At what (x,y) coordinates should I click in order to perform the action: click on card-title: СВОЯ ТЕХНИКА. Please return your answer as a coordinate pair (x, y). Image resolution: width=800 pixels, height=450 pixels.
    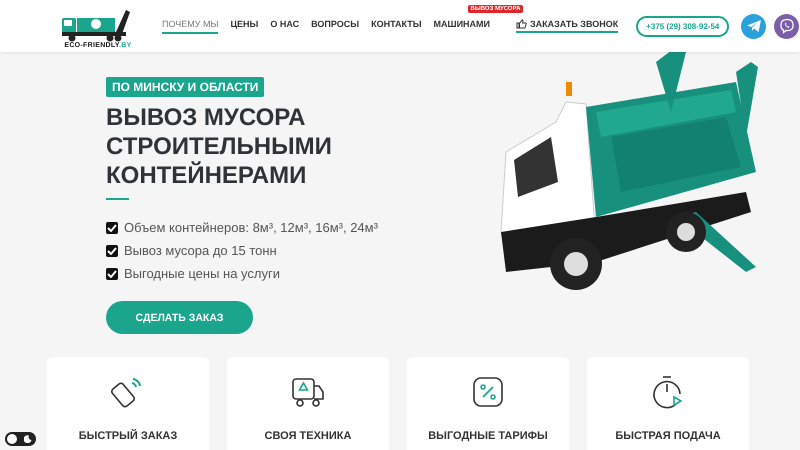
    Looking at the image, I should click on (308, 436).